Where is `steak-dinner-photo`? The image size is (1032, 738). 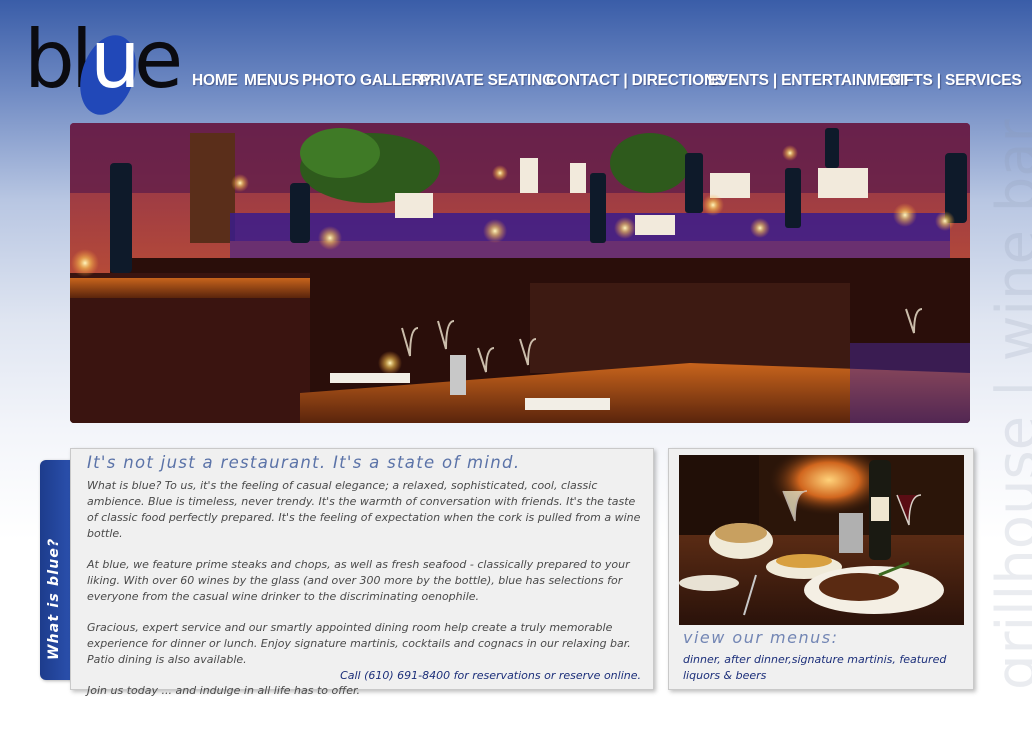 steak-dinner-photo is located at coordinates (821, 540).